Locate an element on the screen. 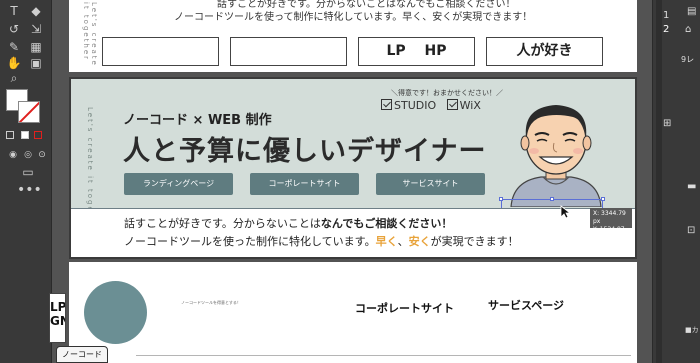 The width and height of the screenshot is (700, 363). accent-cheap: 安く is located at coordinates (419, 241).